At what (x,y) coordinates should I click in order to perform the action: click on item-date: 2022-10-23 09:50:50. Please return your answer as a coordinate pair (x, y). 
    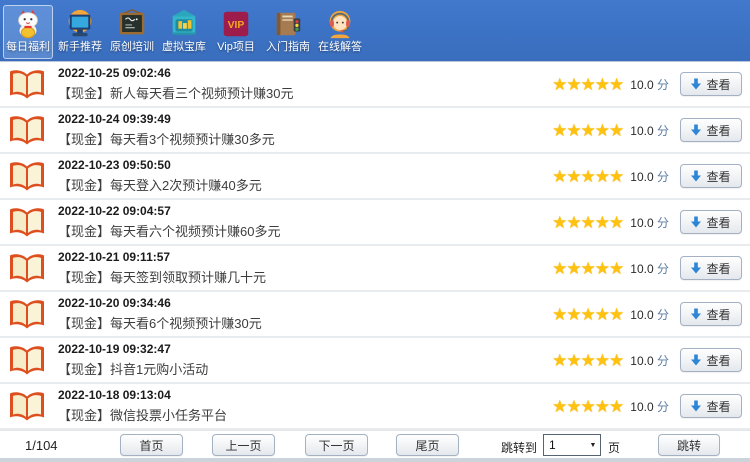
    Looking at the image, I should click on (114, 165).